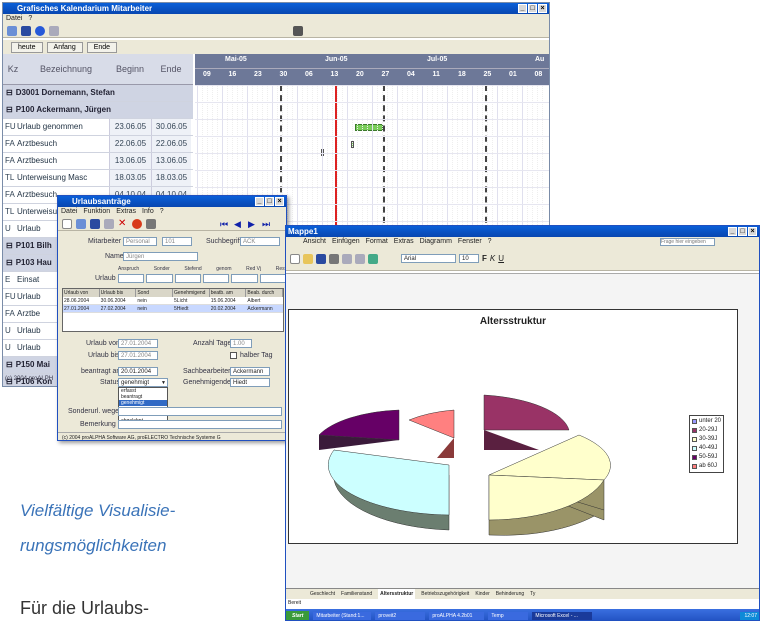 Image resolution: width=760 pixels, height=621 pixels. I want to click on italic-button: K, so click(492, 258).